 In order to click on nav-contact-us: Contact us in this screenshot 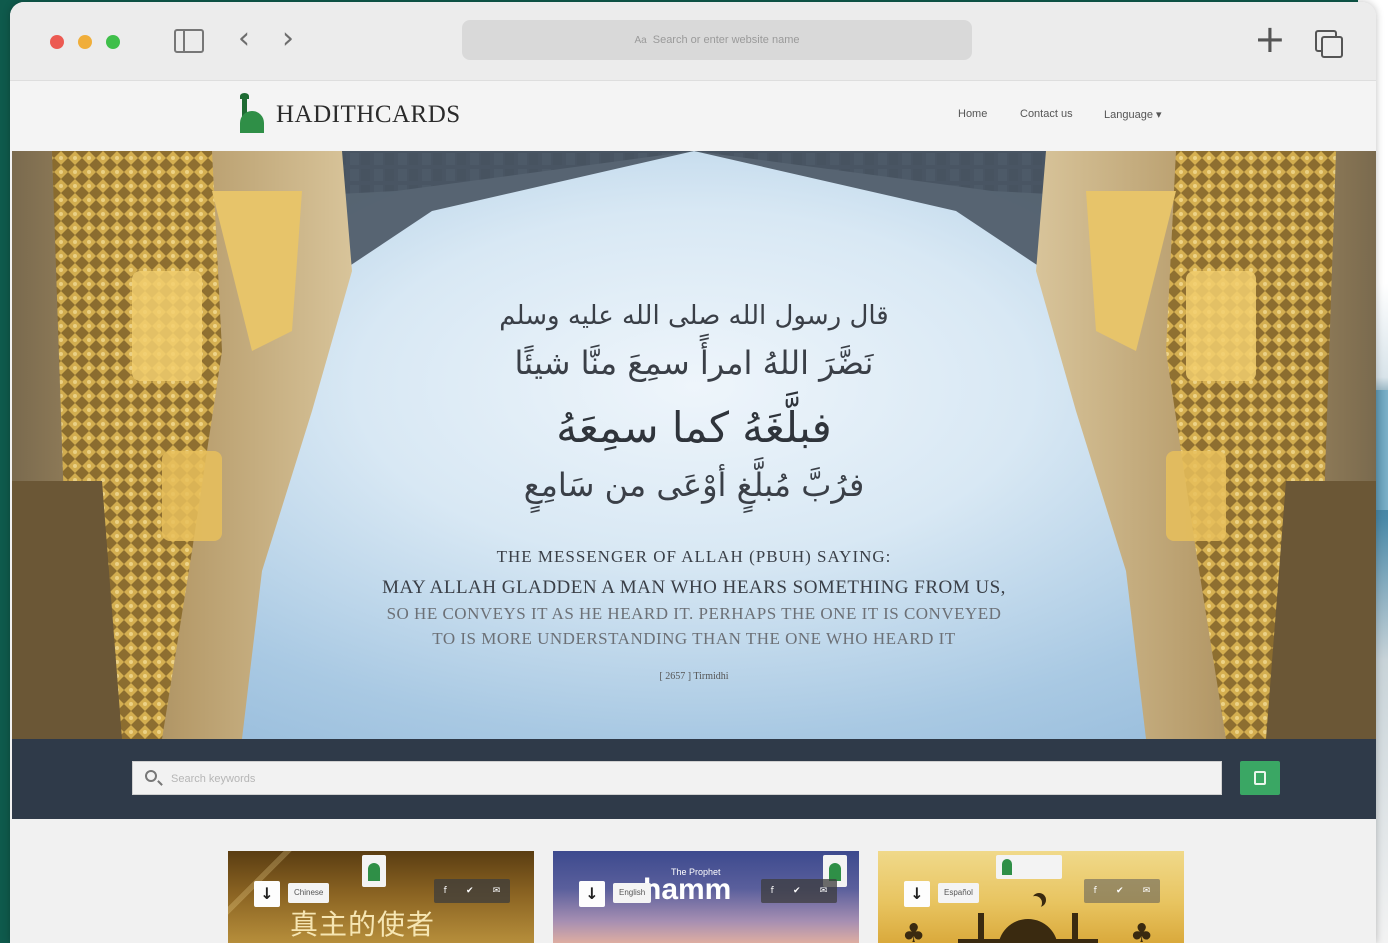, I will do `click(1046, 114)`.